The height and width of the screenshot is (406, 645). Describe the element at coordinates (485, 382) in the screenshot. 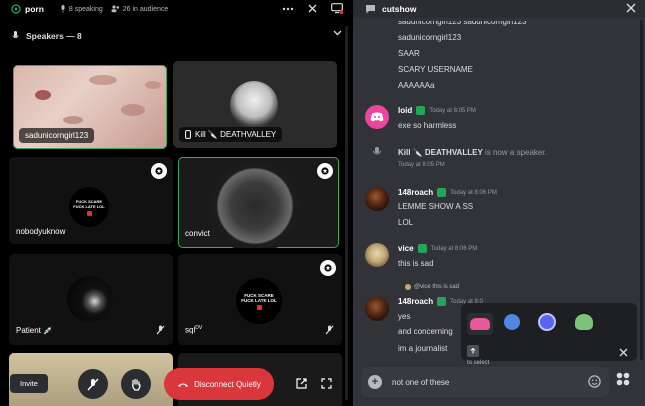

I see `message-composer: + not one of these` at that location.